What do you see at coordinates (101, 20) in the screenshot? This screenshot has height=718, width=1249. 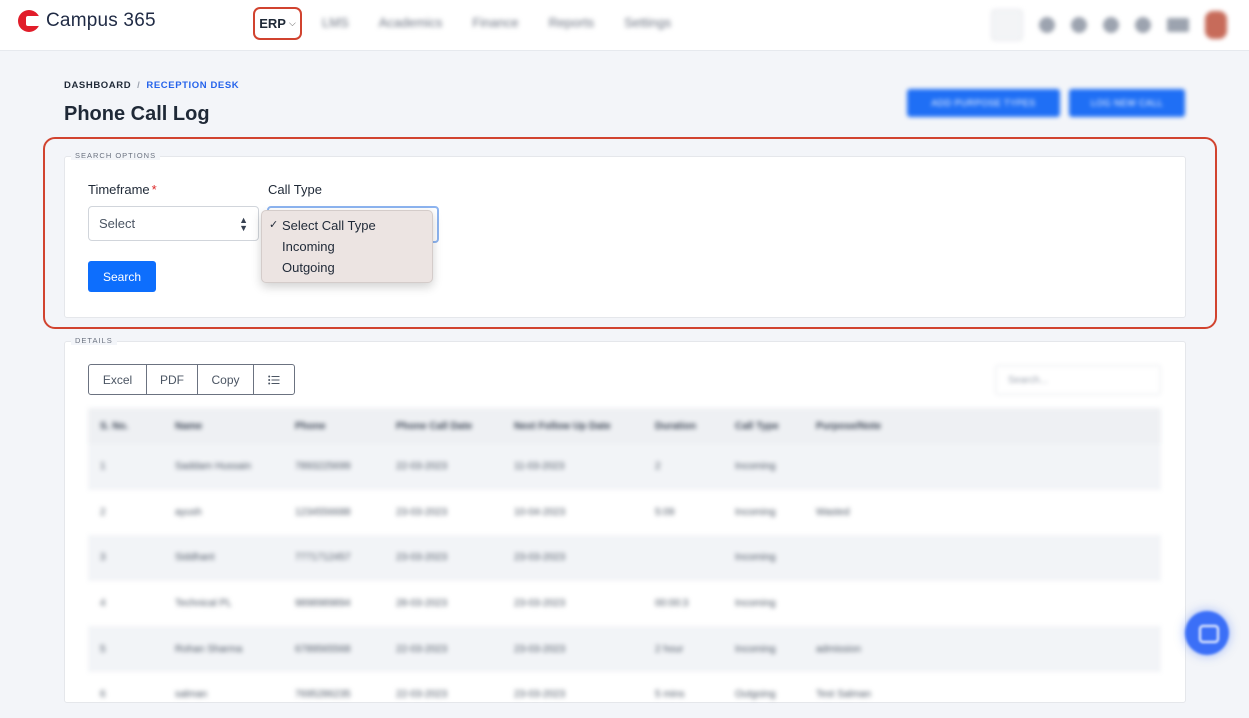 I see `app-name: Campus 365` at bounding box center [101, 20].